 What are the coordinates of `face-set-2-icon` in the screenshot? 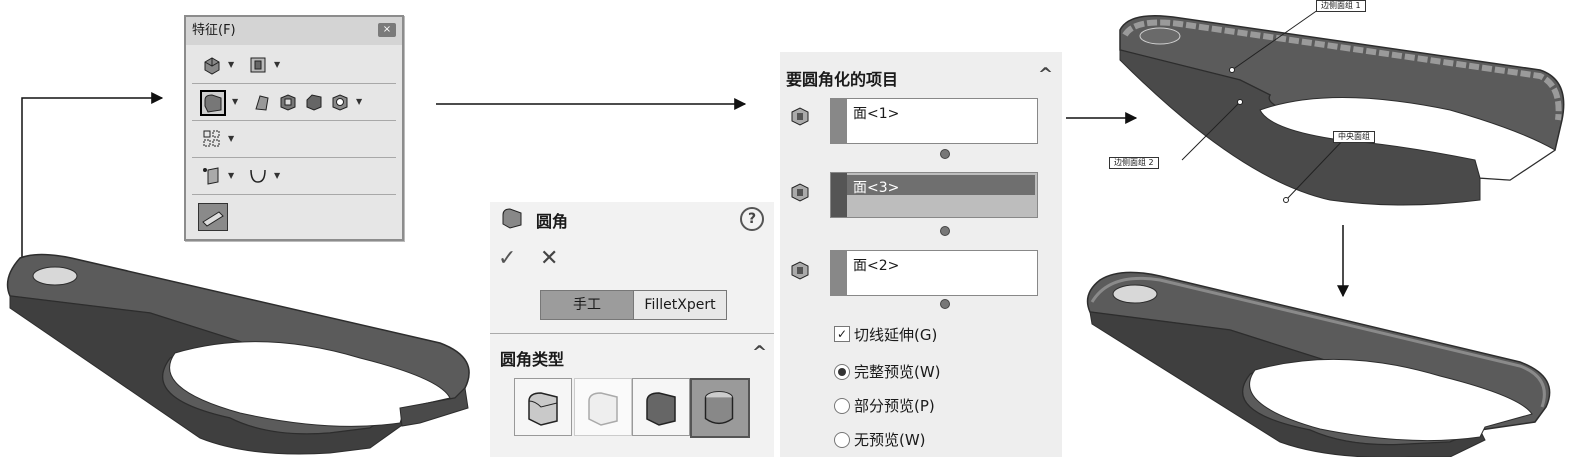 It's located at (800, 192).